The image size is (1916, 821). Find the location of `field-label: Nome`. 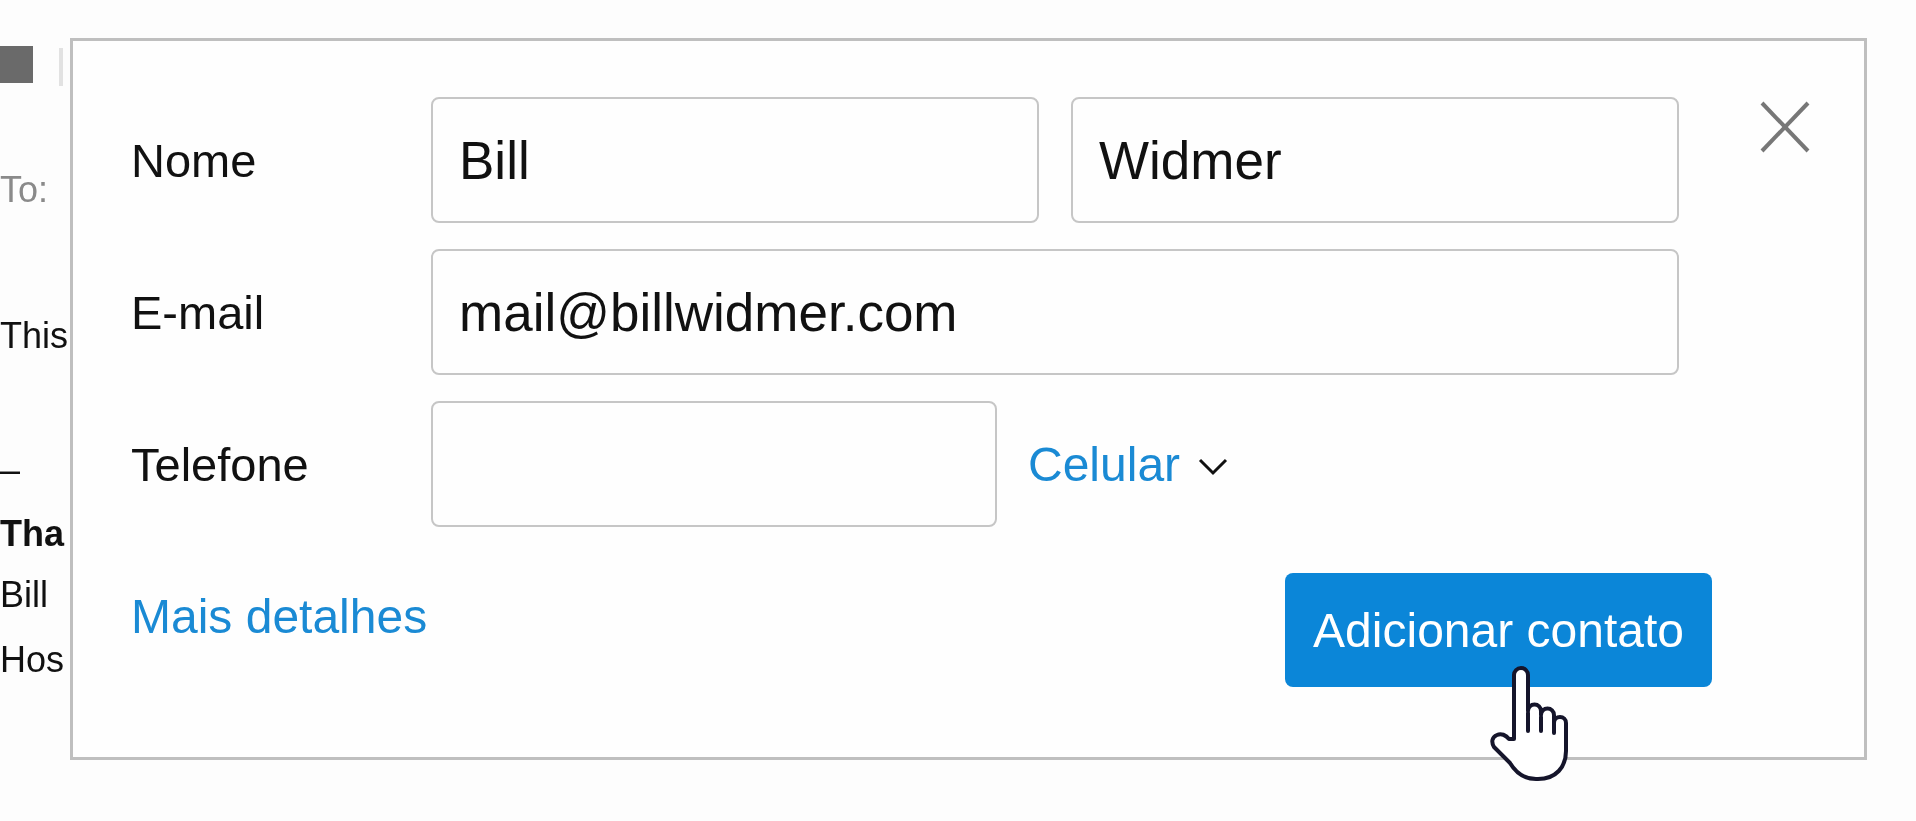

field-label: Nome is located at coordinates (194, 160).